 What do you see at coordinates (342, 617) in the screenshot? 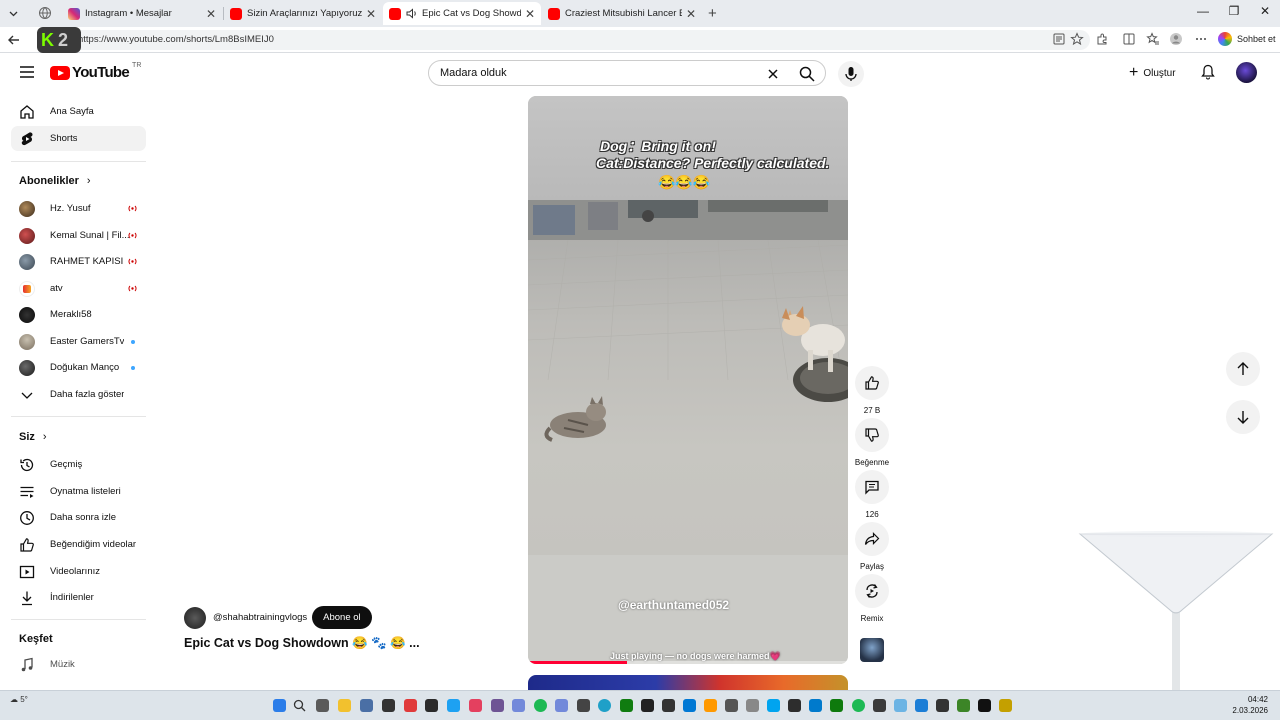
I see `subscribe-button: Abone ol` at bounding box center [342, 617].